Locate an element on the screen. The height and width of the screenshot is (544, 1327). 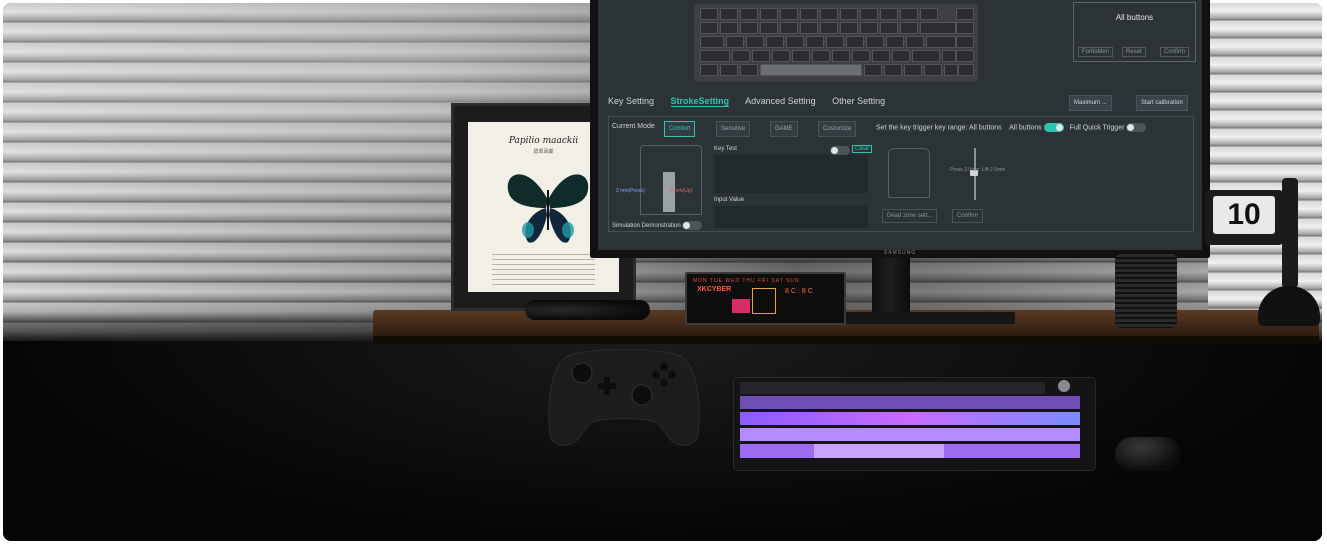
mini-spacebar is located at coordinates (811, 70).